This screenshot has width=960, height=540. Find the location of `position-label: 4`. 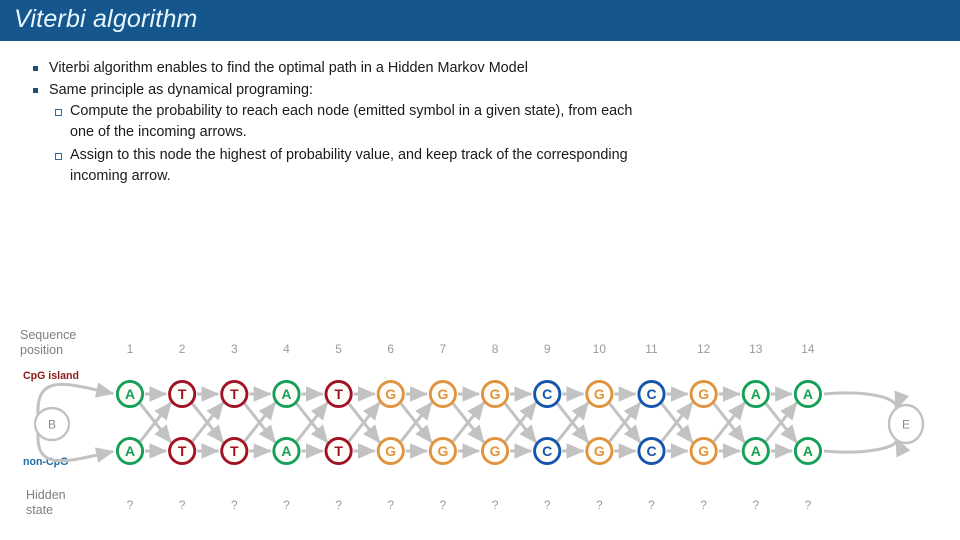

position-label: 4 is located at coordinates (286, 349).